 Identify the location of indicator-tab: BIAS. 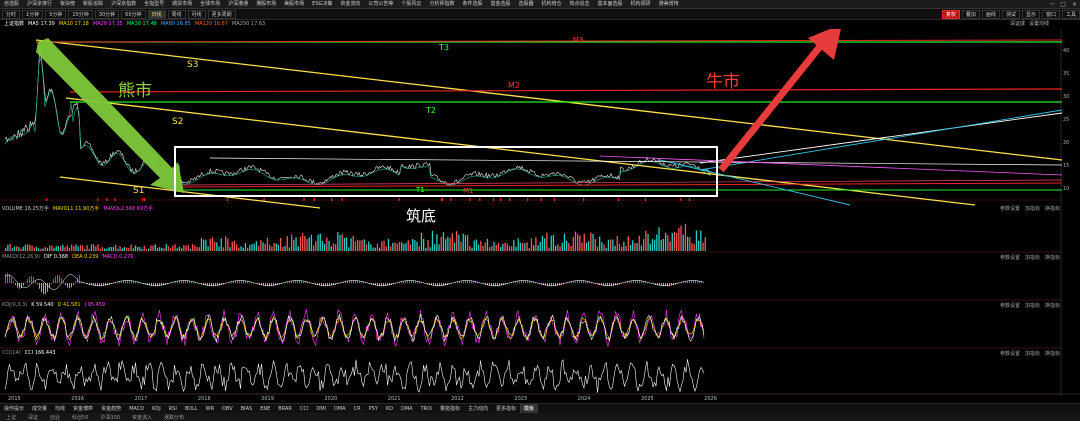
(247, 408).